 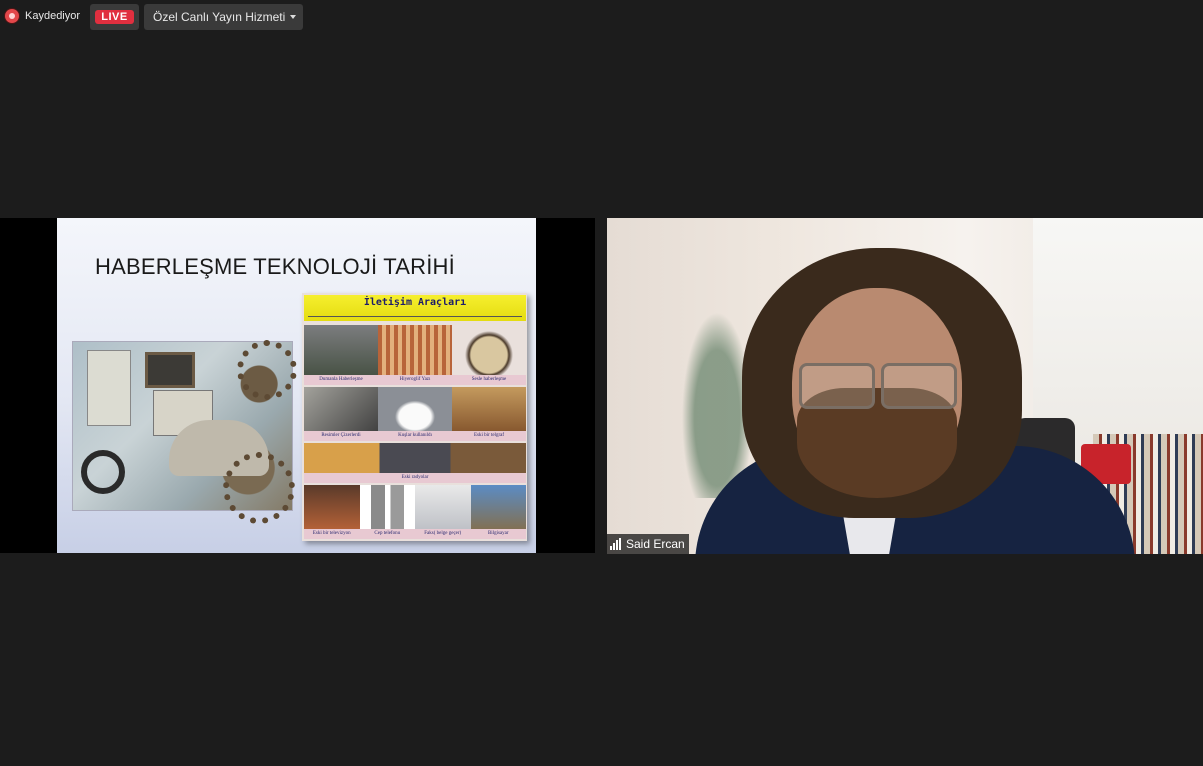 I want to click on participant-name: Said Ercan, so click(x=655, y=544).